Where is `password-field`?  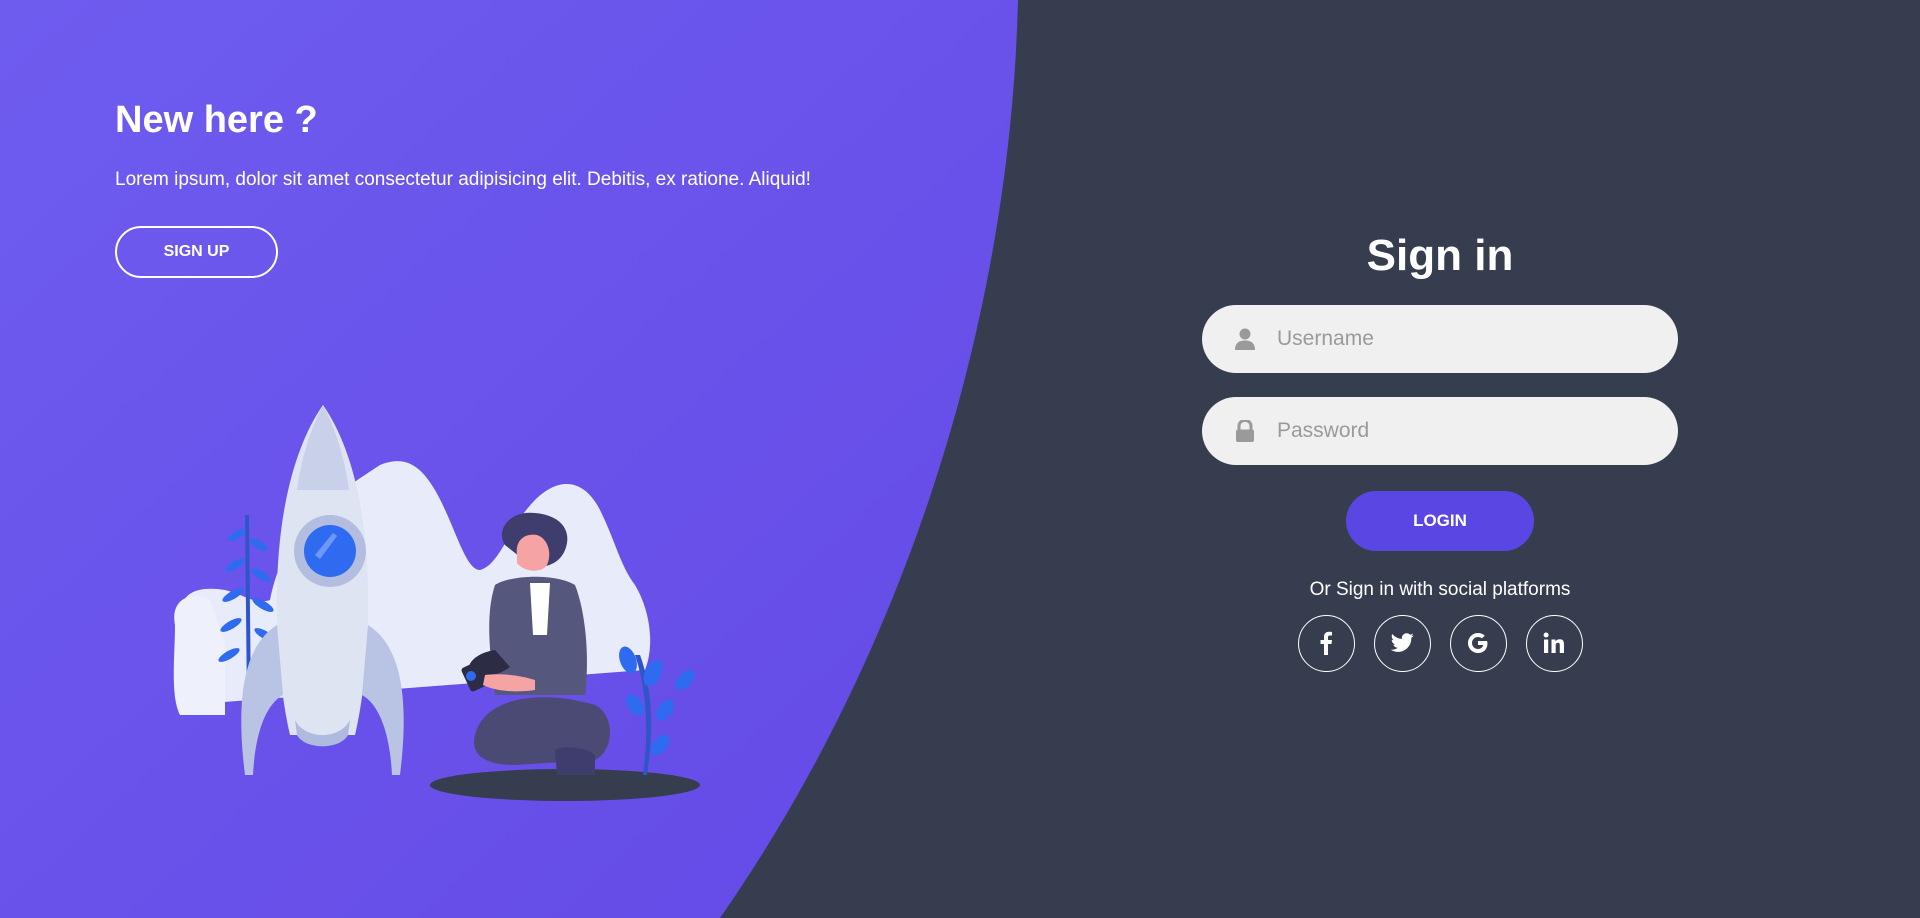 password-field is located at coordinates (1440, 430).